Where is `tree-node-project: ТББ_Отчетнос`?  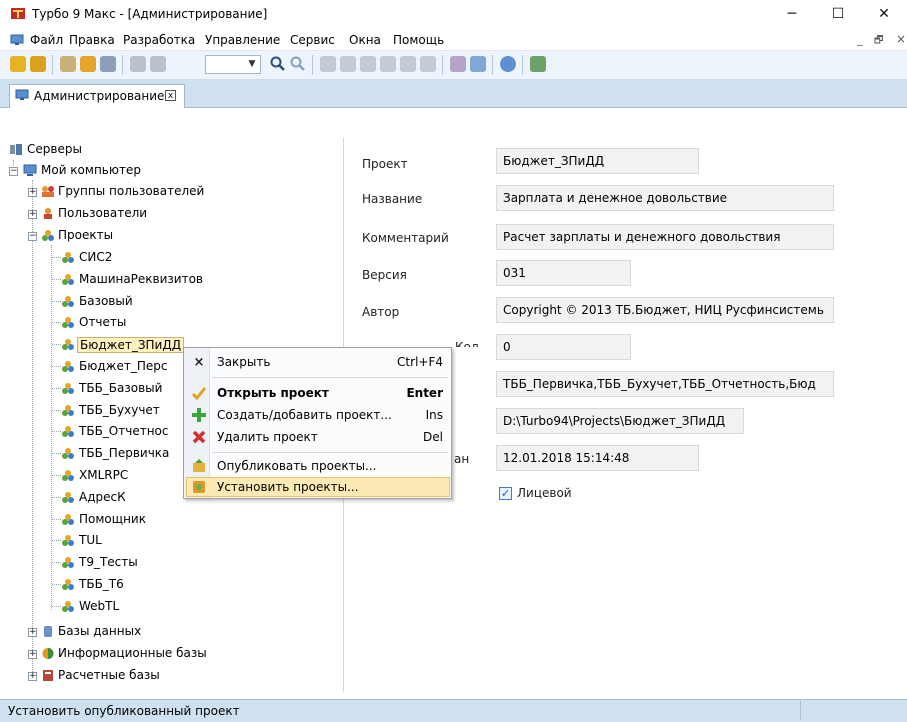
tree-node-project: ТББ_Отчетнос is located at coordinates (123, 431).